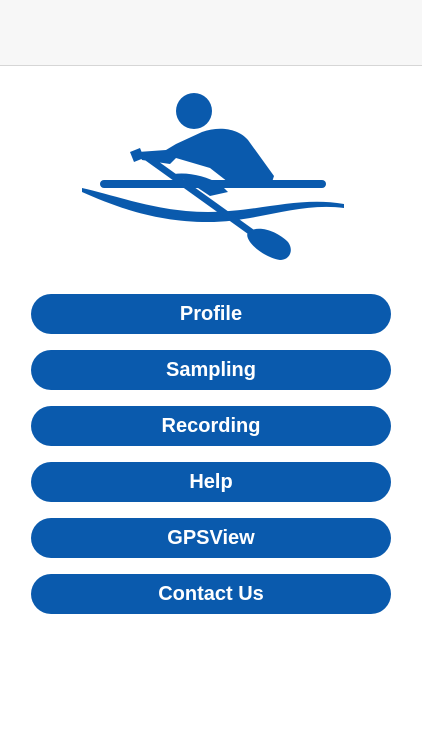 Image resolution: width=422 pixels, height=750 pixels. Describe the element at coordinates (213, 176) in the screenshot. I see `rower-icon` at that location.